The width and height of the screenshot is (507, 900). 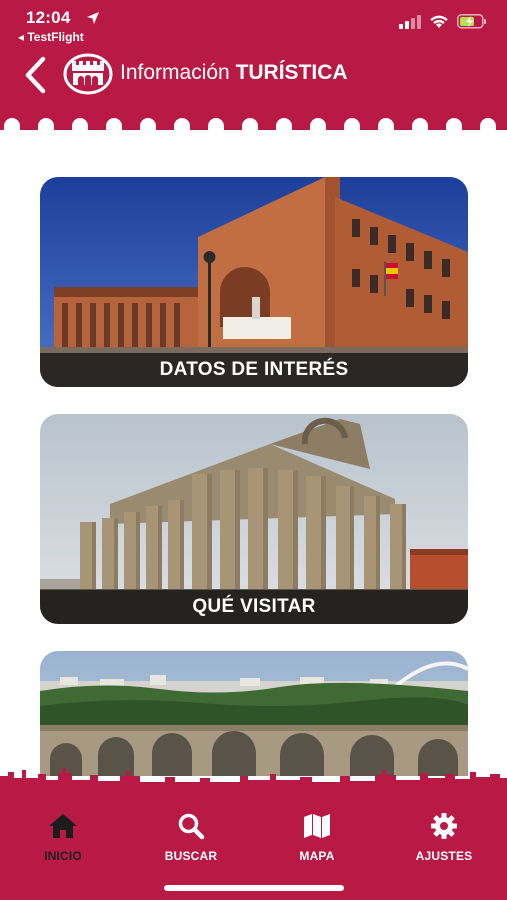 What do you see at coordinates (175, 72) in the screenshot?
I see `page-title-regular: Información` at bounding box center [175, 72].